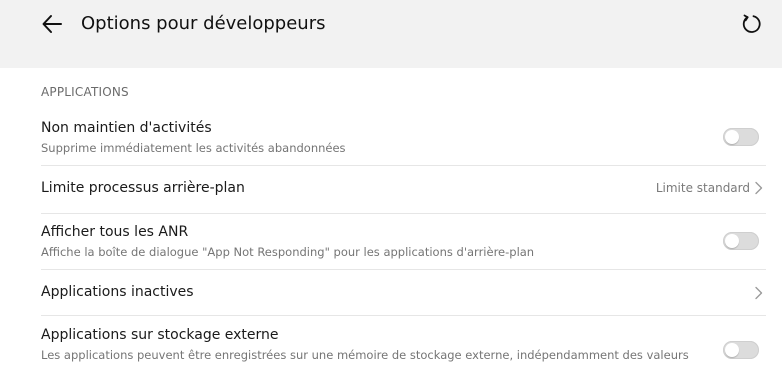 Image resolution: width=782 pixels, height=368 pixels. I want to click on row-title: Applications sur stockage externe, so click(160, 335).